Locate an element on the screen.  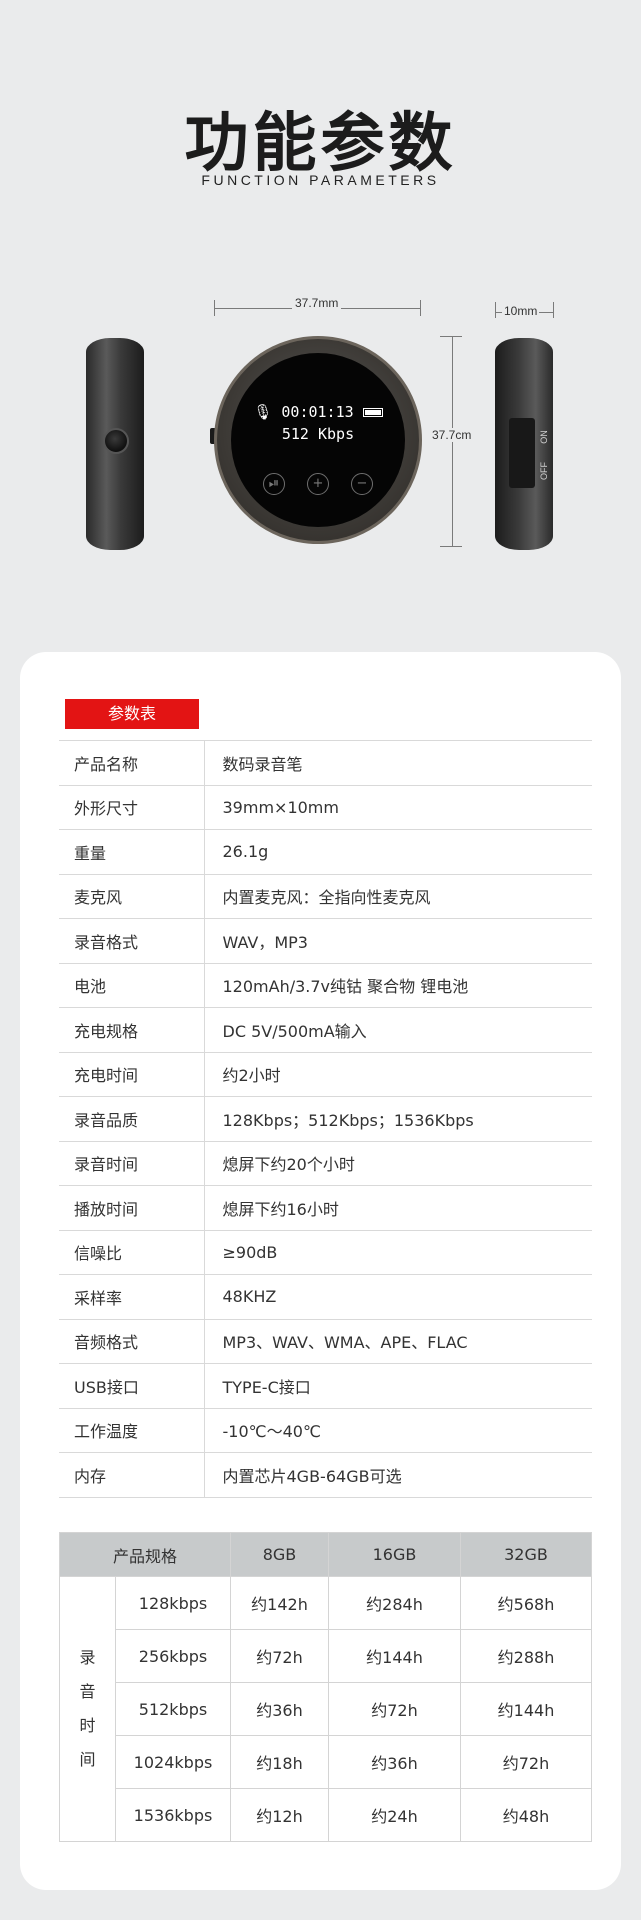
capacity-8gb-cell: 约36h is located at coordinates (279, 1709).